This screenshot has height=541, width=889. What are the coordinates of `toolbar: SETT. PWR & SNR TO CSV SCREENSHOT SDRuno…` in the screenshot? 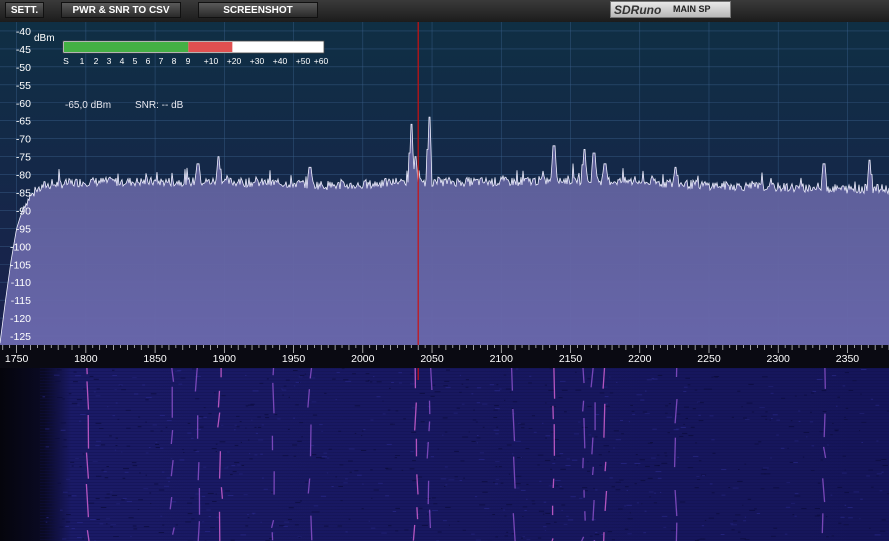 It's located at (444, 11).